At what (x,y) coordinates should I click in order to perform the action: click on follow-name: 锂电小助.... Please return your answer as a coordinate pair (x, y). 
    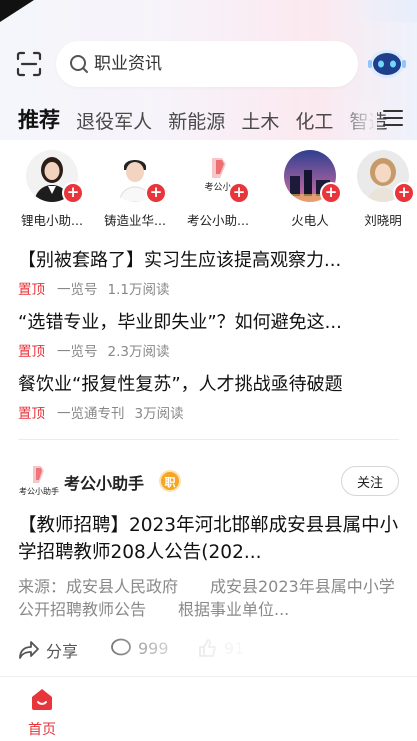
    Looking at the image, I should click on (52, 220).